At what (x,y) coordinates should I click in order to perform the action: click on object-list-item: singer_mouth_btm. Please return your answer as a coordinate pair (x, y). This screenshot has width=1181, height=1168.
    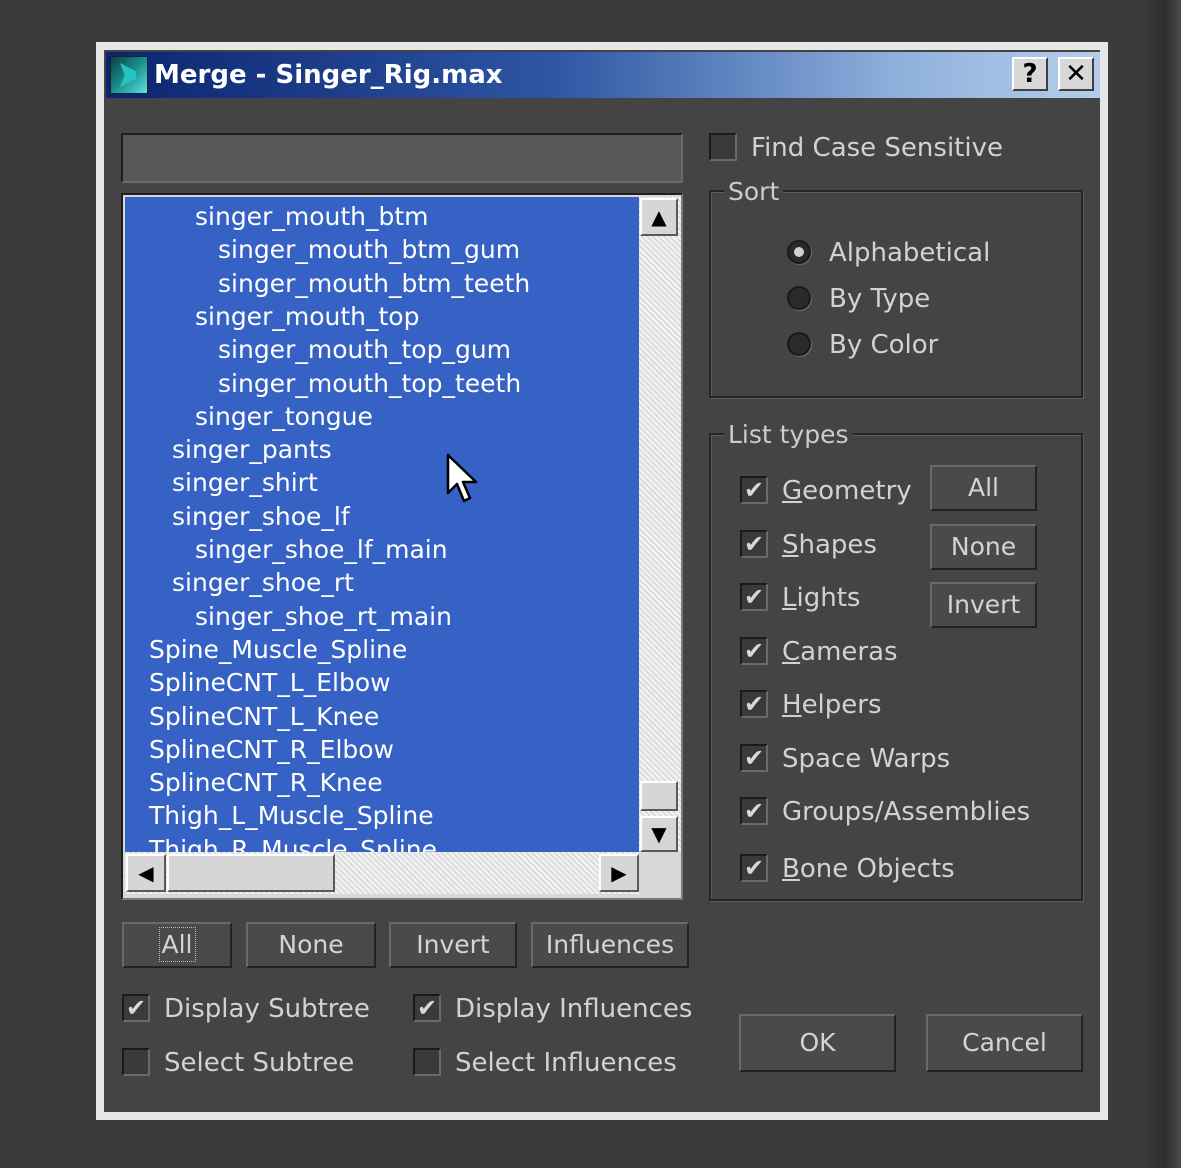
    Looking at the image, I should click on (312, 217).